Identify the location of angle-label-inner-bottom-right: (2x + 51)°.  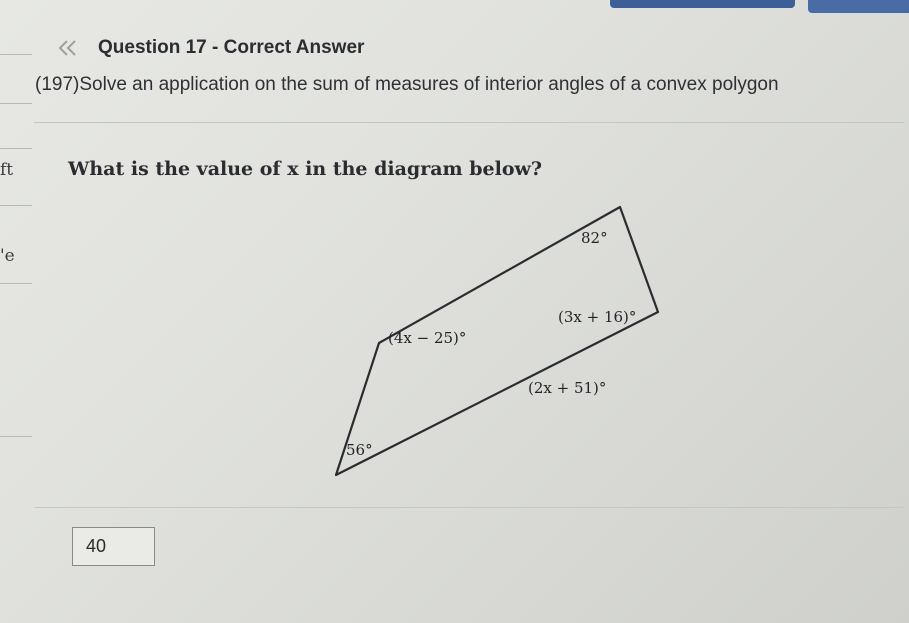
(567, 388).